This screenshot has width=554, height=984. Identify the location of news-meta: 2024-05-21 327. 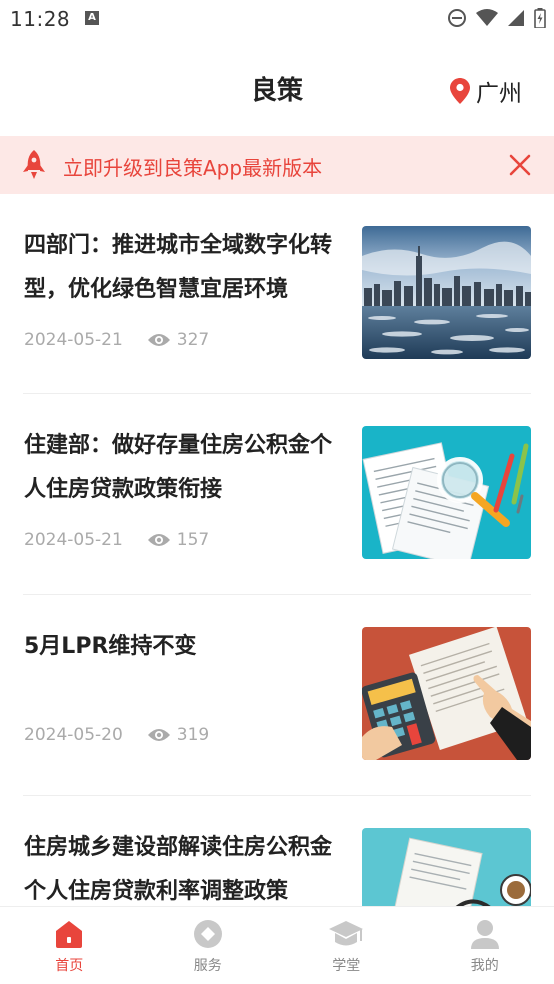
(116, 340).